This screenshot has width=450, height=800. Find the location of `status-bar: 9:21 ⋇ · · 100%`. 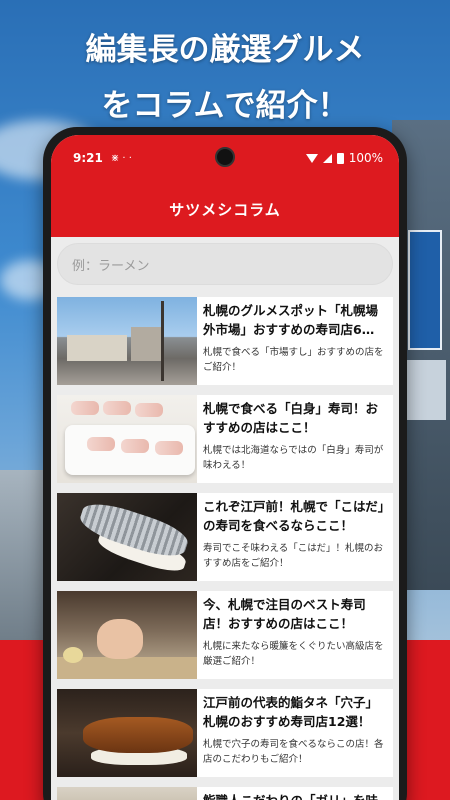

status-bar: 9:21 ⋇ · · 100% is located at coordinates (225, 158).